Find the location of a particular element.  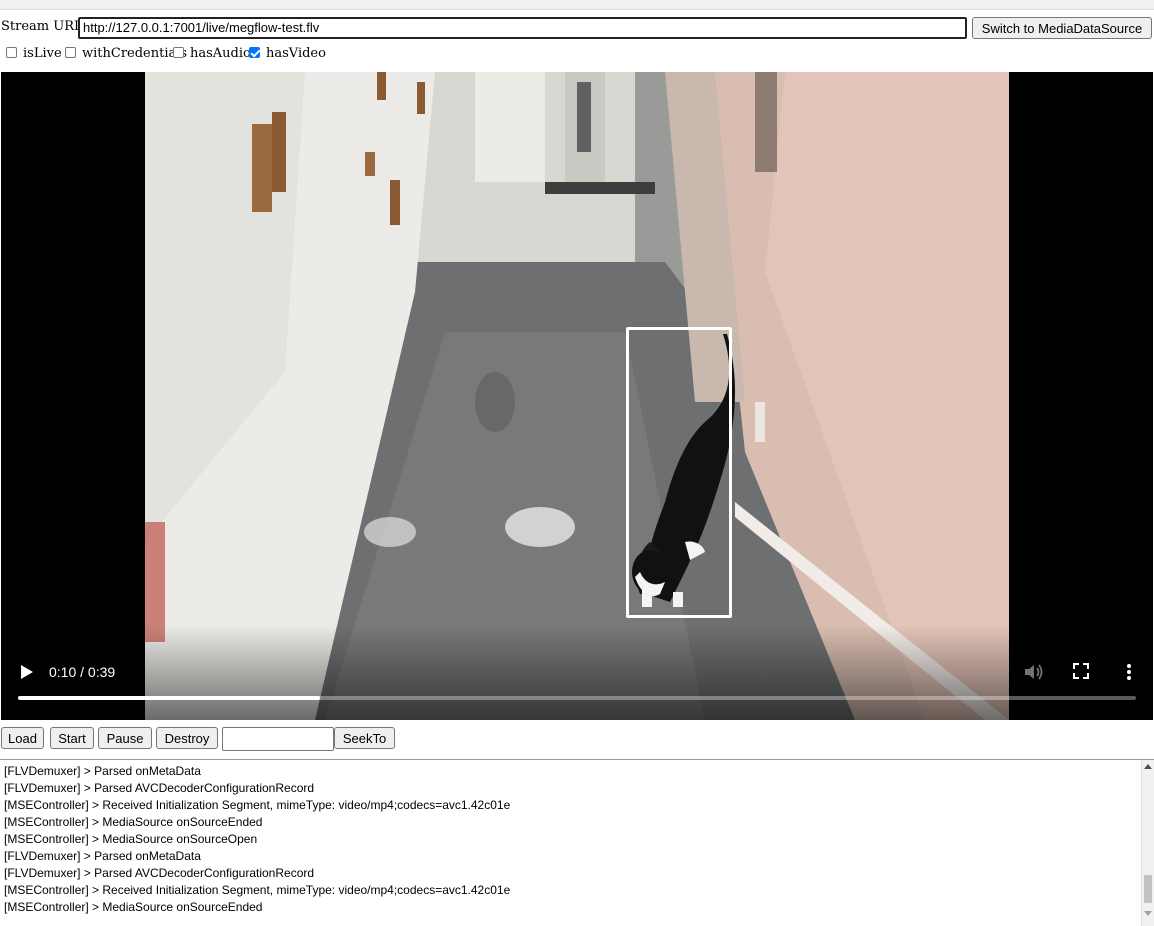

option-hasaudio: hasAudio is located at coordinates (212, 53).